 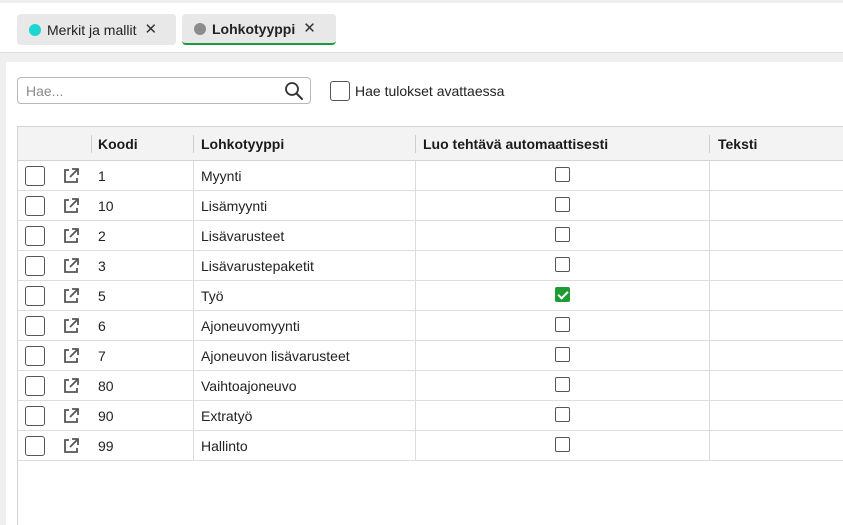 What do you see at coordinates (340, 91) in the screenshot?
I see `open-on-load-checkbox` at bounding box center [340, 91].